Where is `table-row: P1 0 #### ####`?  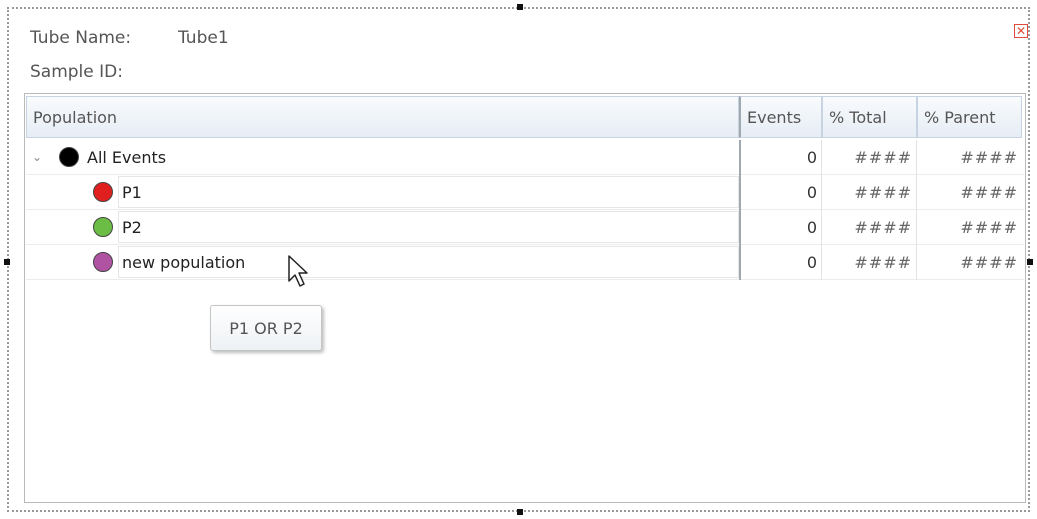 table-row: P1 0 #### #### is located at coordinates (525, 192).